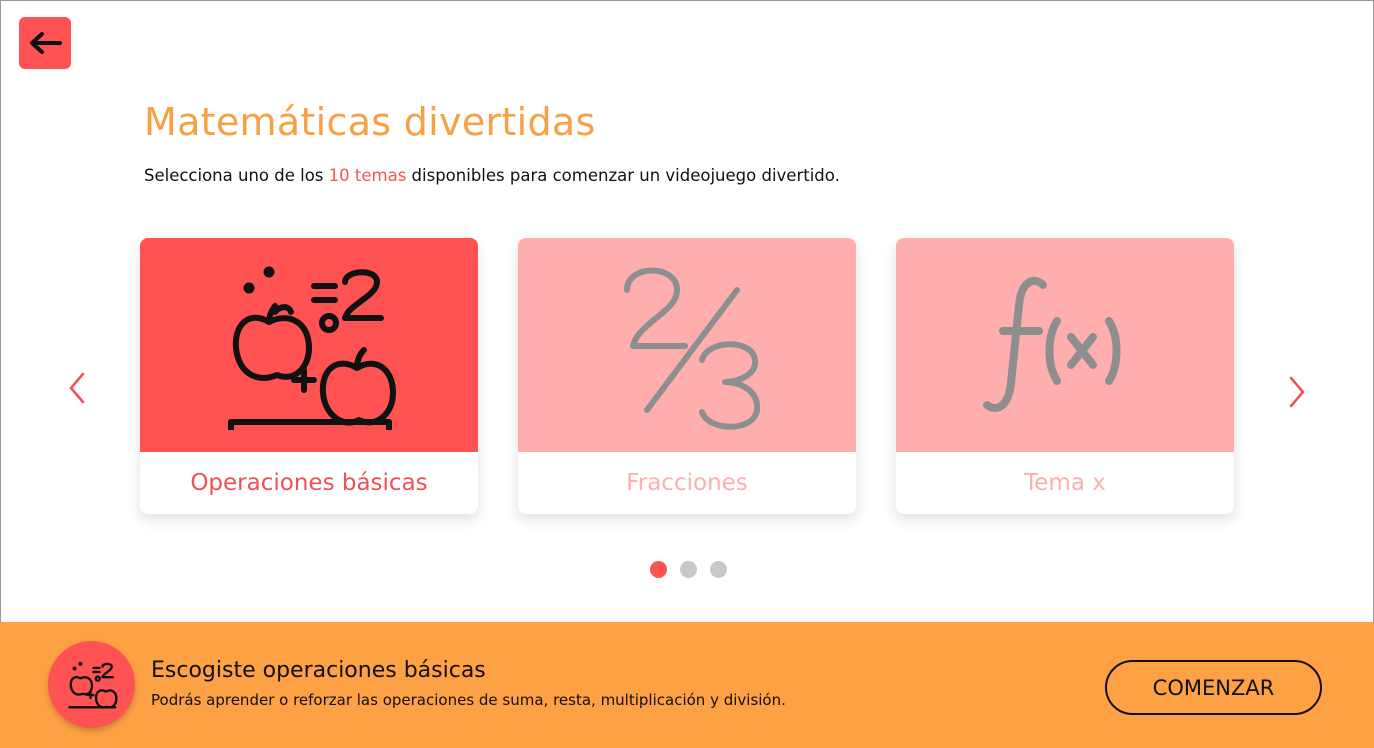 This screenshot has height=748, width=1374. I want to click on topic-card-operaciones: Operaciones básicas, so click(309, 376).